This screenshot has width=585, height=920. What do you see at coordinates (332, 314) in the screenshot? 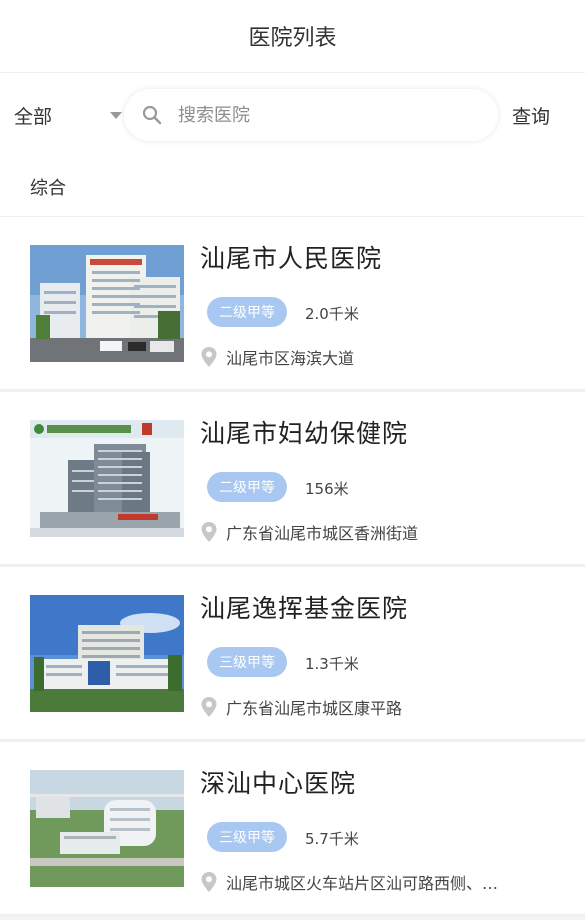
I see `hospital-distance: 2.0千米` at bounding box center [332, 314].